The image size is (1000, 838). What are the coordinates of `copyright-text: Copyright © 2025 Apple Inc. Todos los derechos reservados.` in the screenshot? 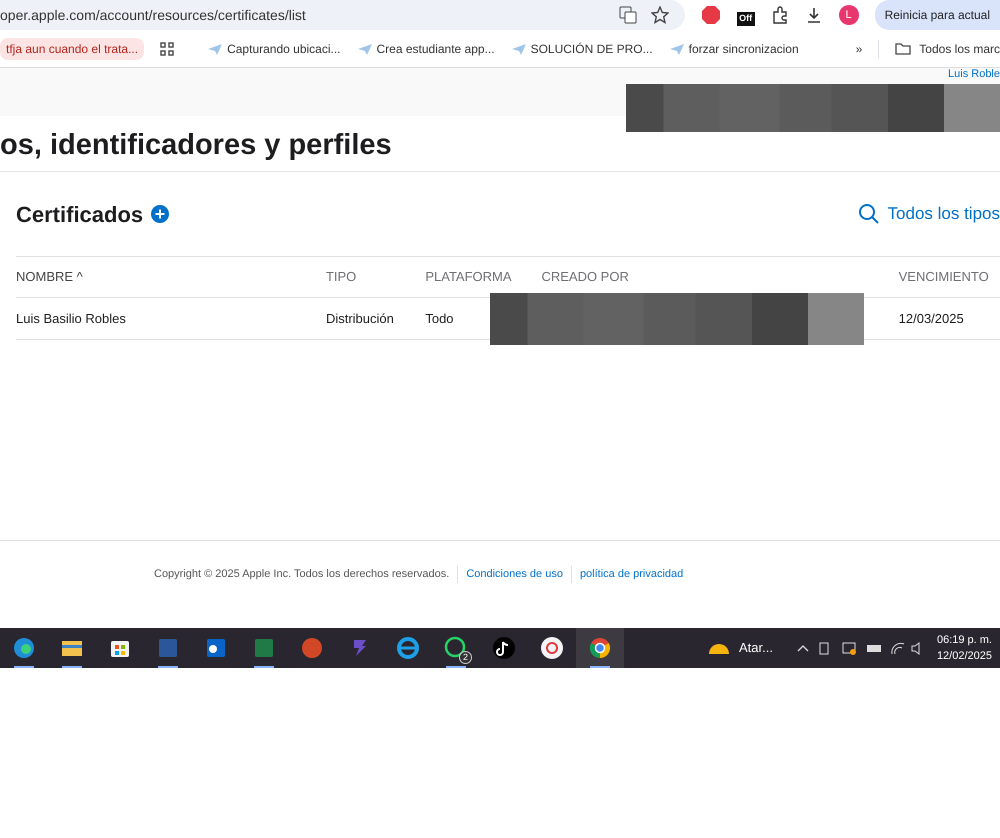 It's located at (302, 574).